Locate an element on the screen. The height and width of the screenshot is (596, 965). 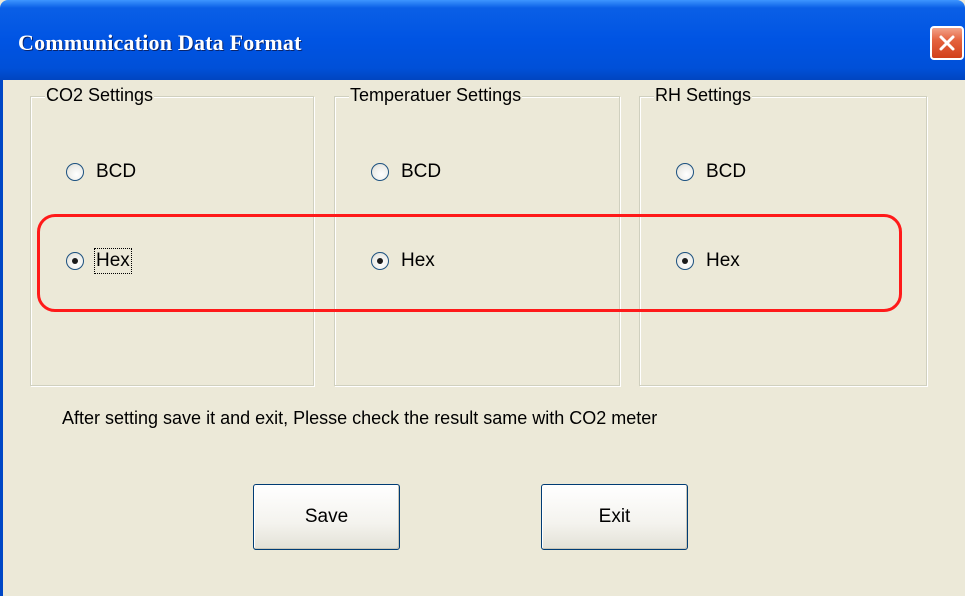
rh-hex-radio is located at coordinates (685, 261).